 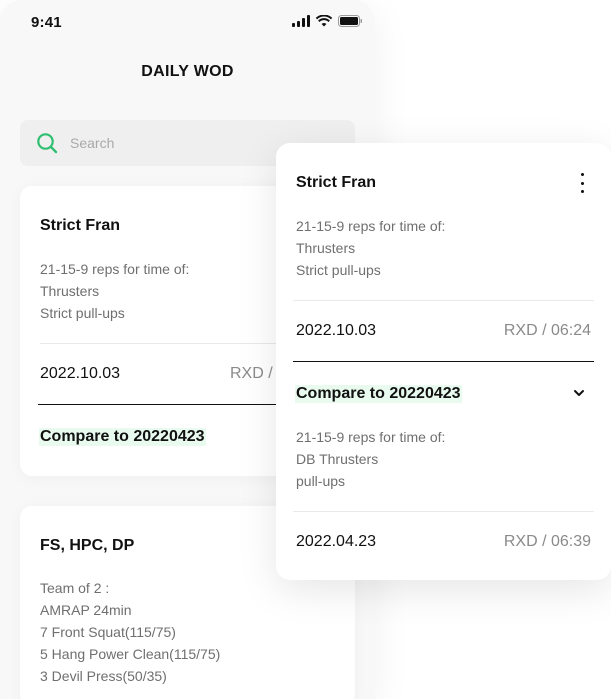 I want to click on wifi-icon, so click(x=324, y=21).